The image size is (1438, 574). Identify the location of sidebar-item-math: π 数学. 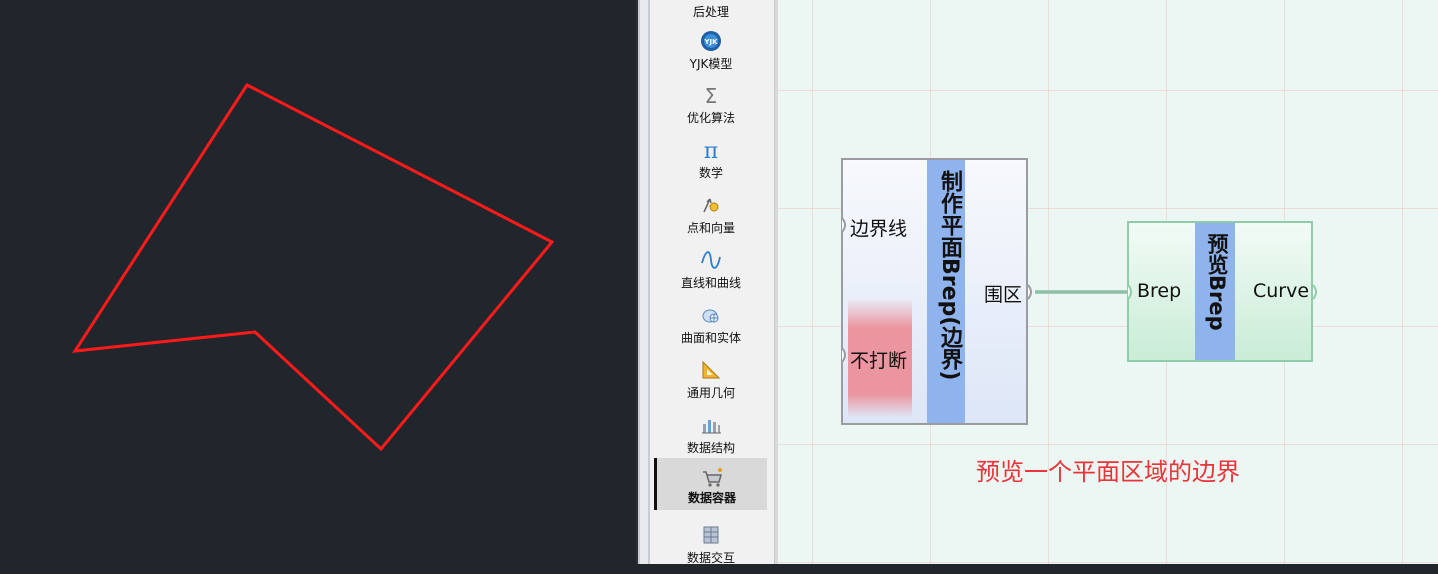
(711, 163).